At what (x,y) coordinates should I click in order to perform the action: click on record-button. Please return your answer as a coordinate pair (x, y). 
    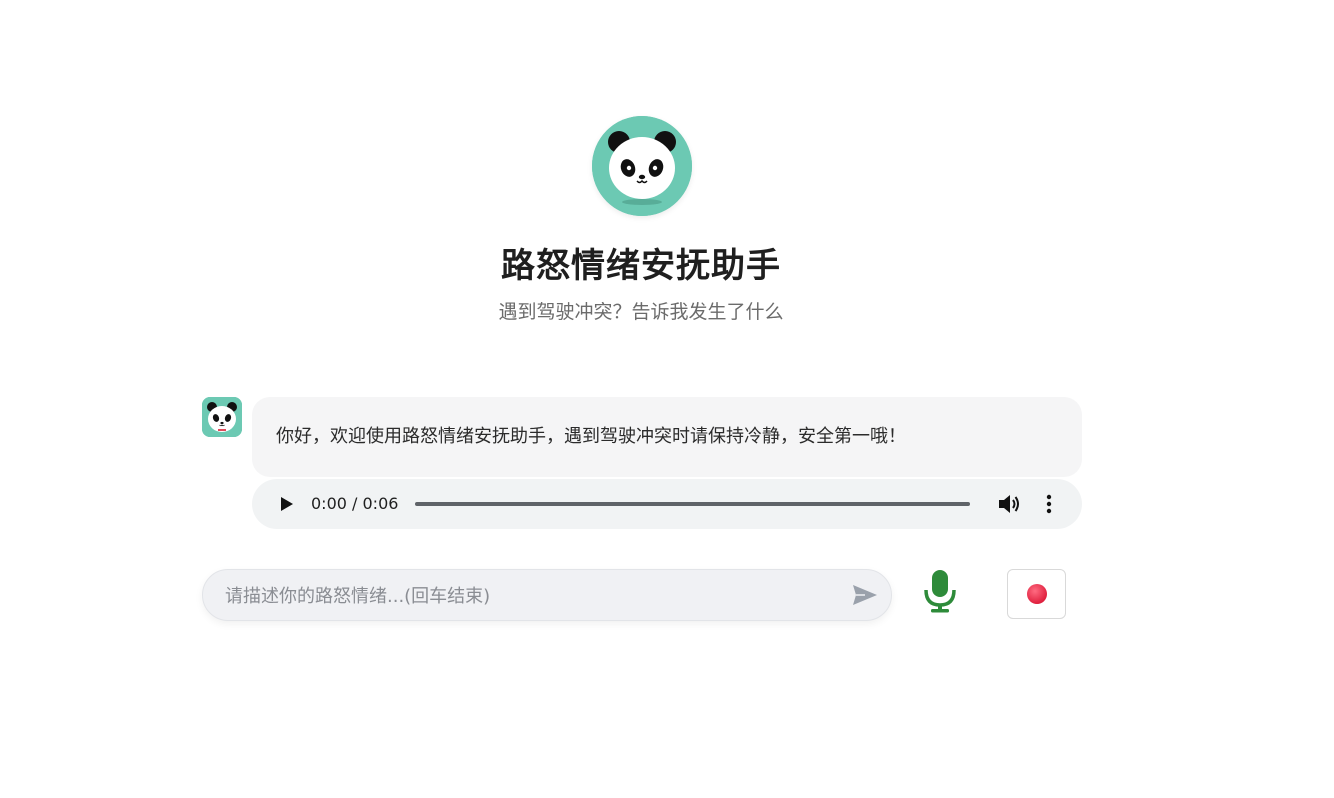
    Looking at the image, I should click on (1036, 594).